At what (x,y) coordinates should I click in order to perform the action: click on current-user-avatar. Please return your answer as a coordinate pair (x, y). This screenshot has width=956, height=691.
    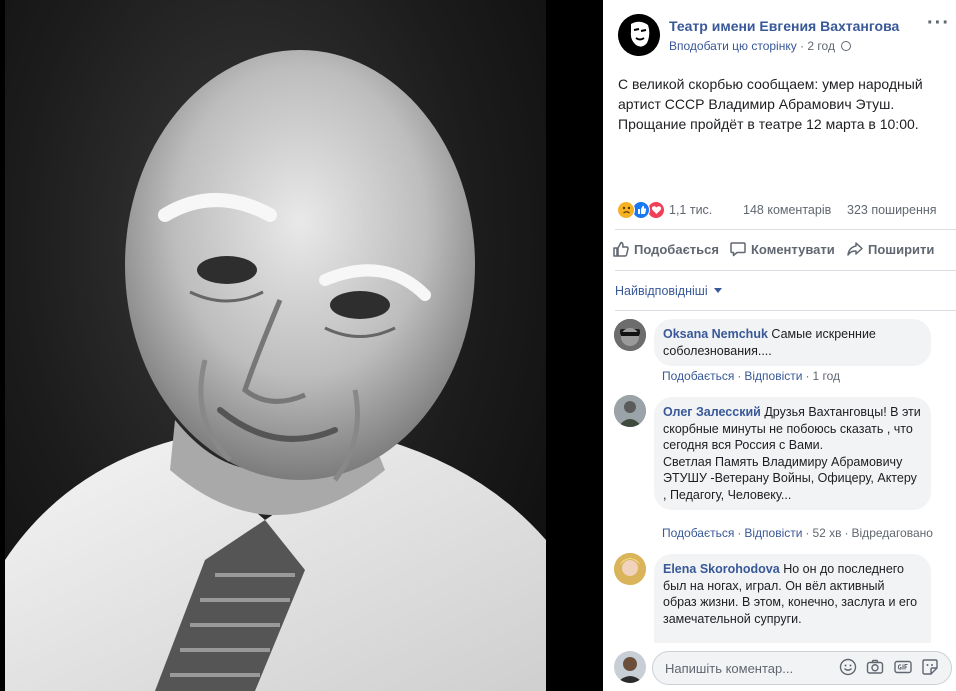
    Looking at the image, I should click on (630, 667).